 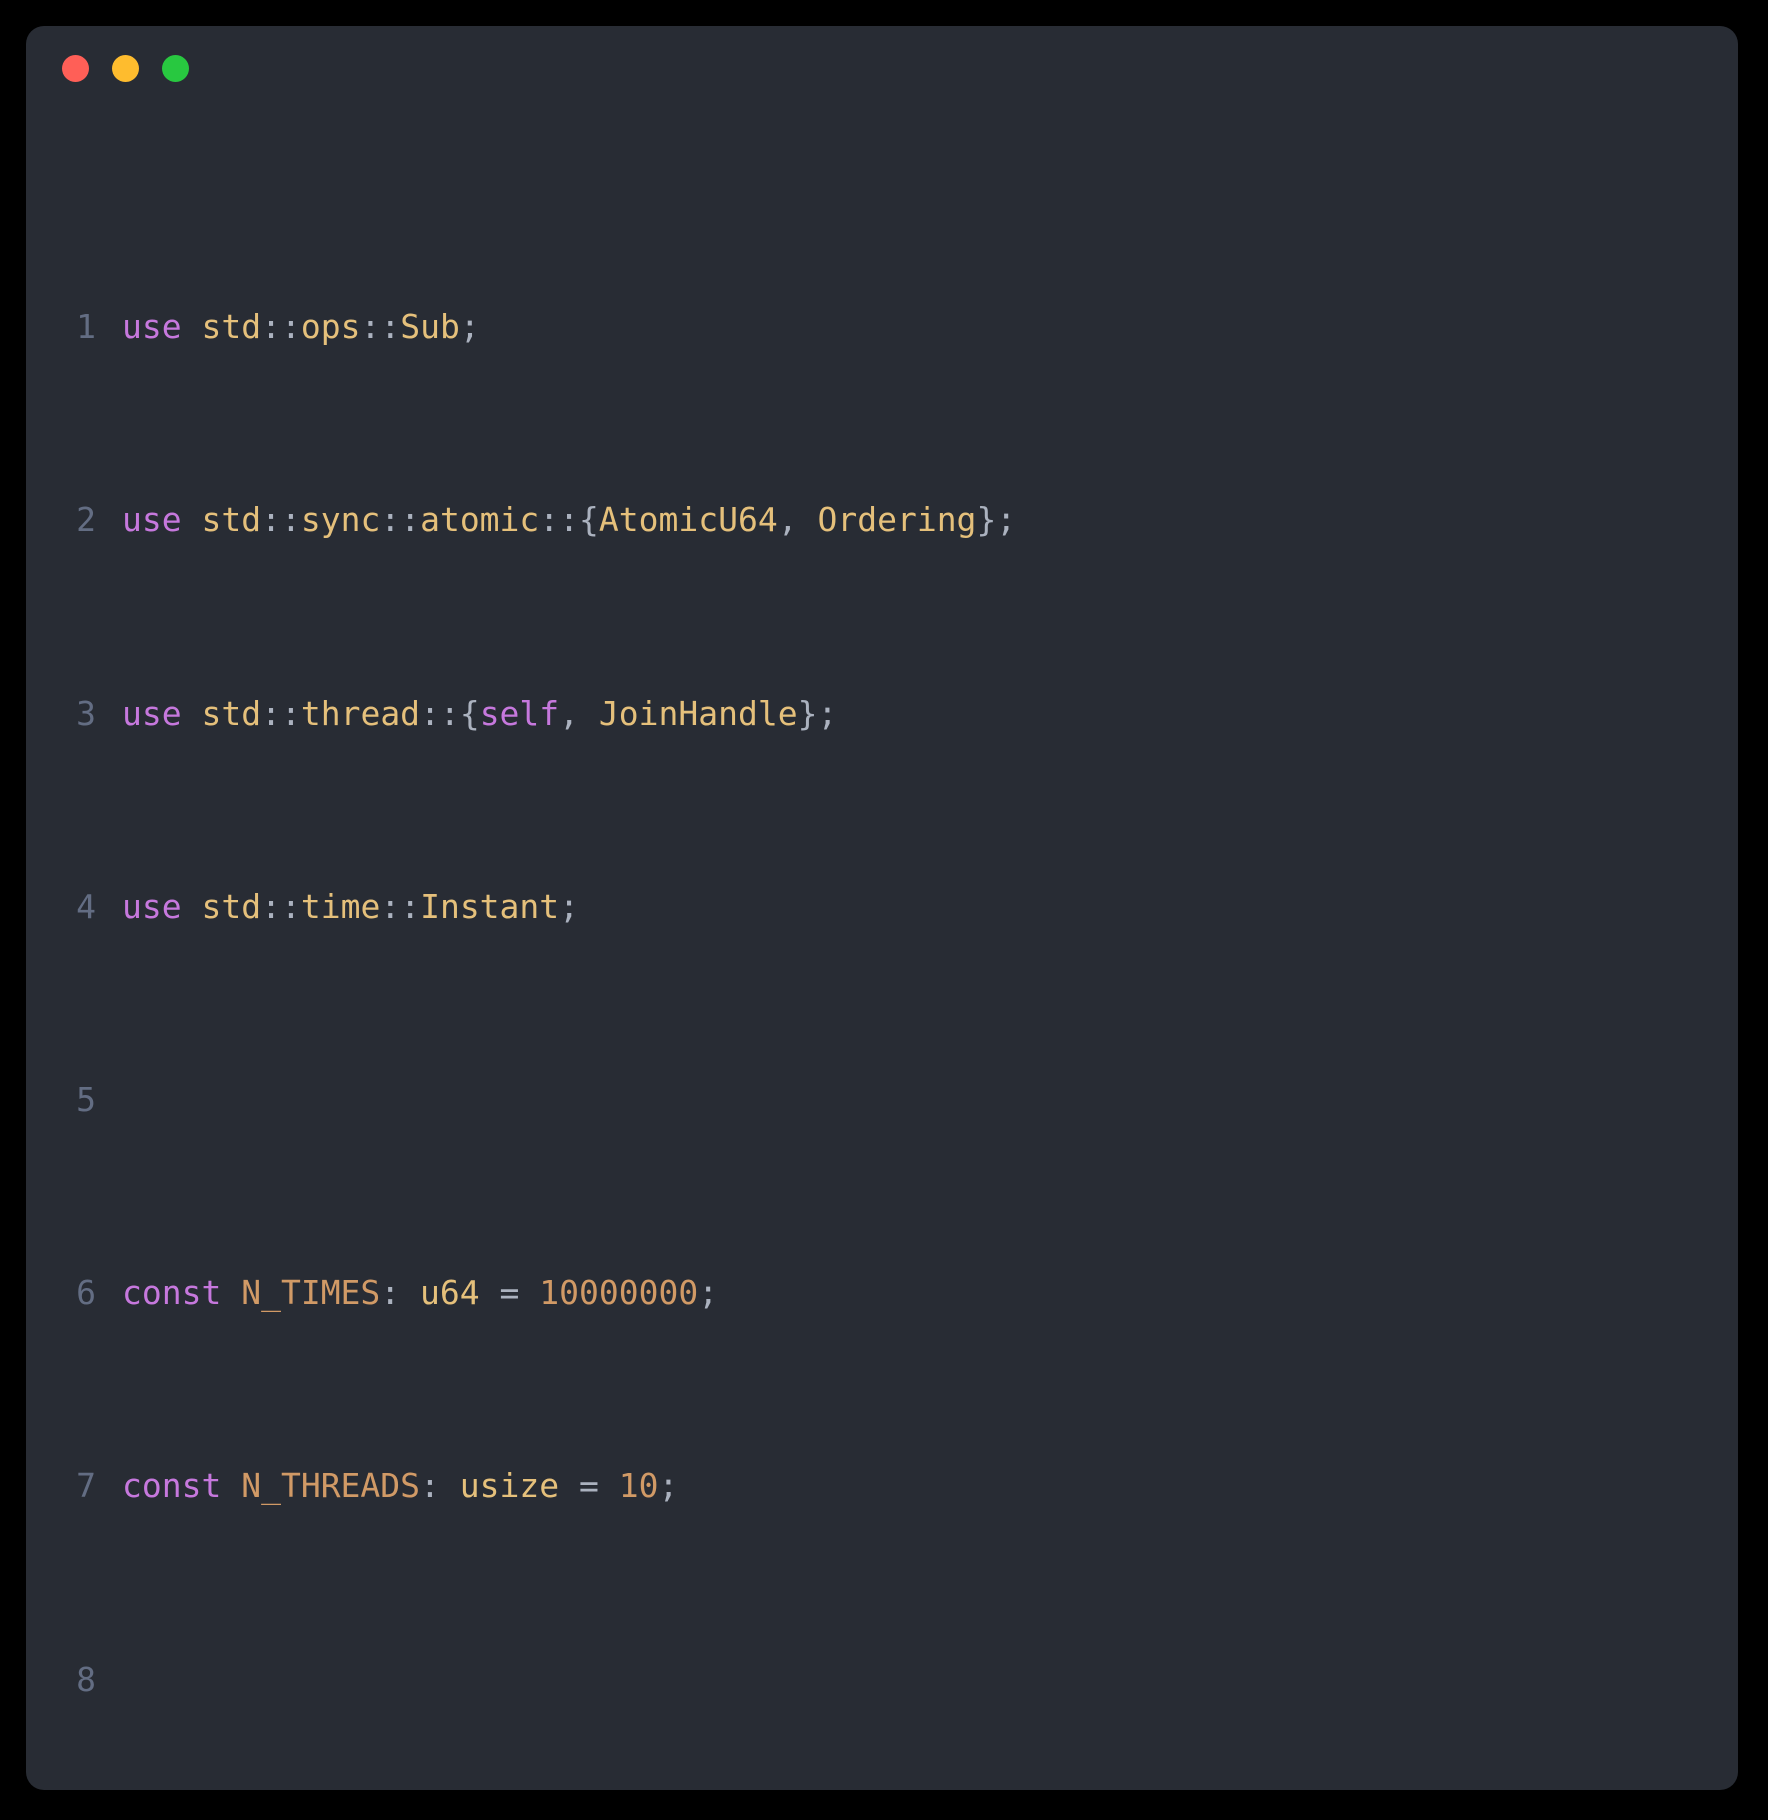 I want to click on line-content: use std::thread::{self, JoinHandle};, so click(x=930, y=714).